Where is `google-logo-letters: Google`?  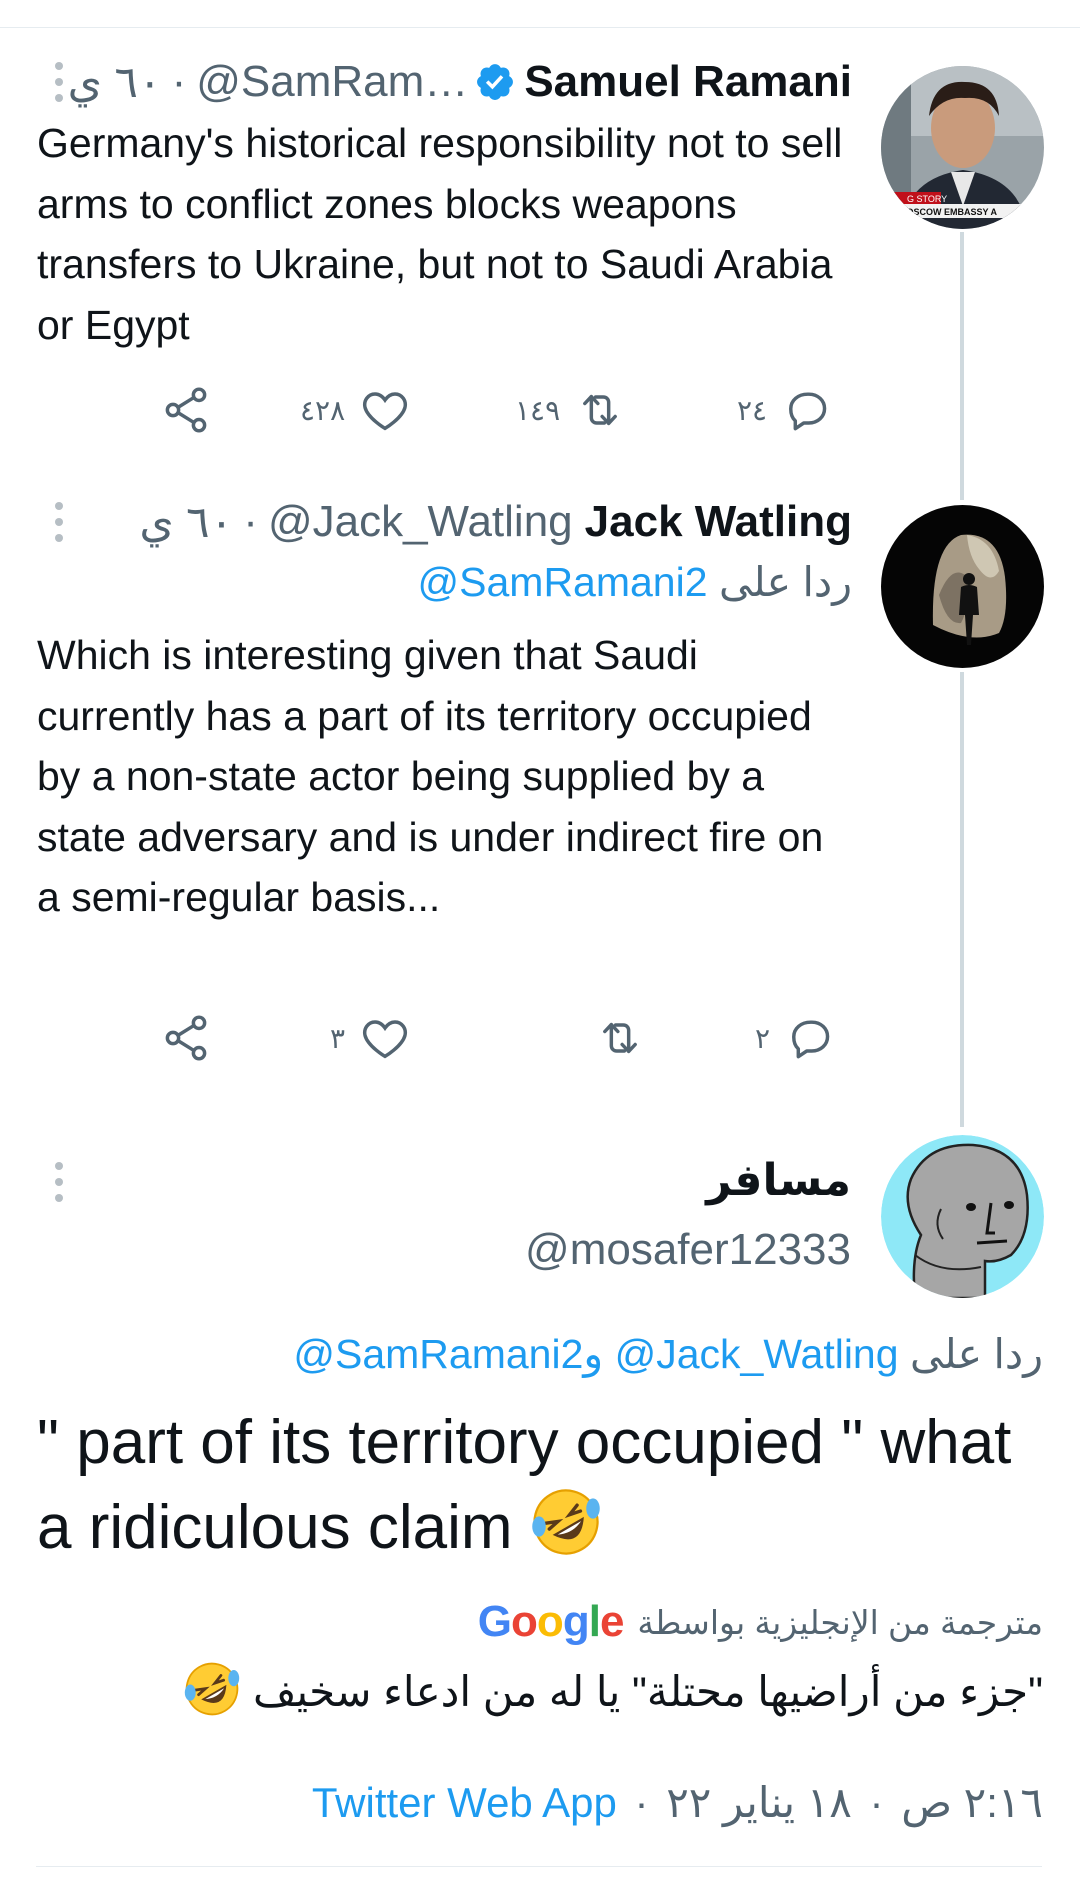
google-logo-letters: Google is located at coordinates (551, 1621).